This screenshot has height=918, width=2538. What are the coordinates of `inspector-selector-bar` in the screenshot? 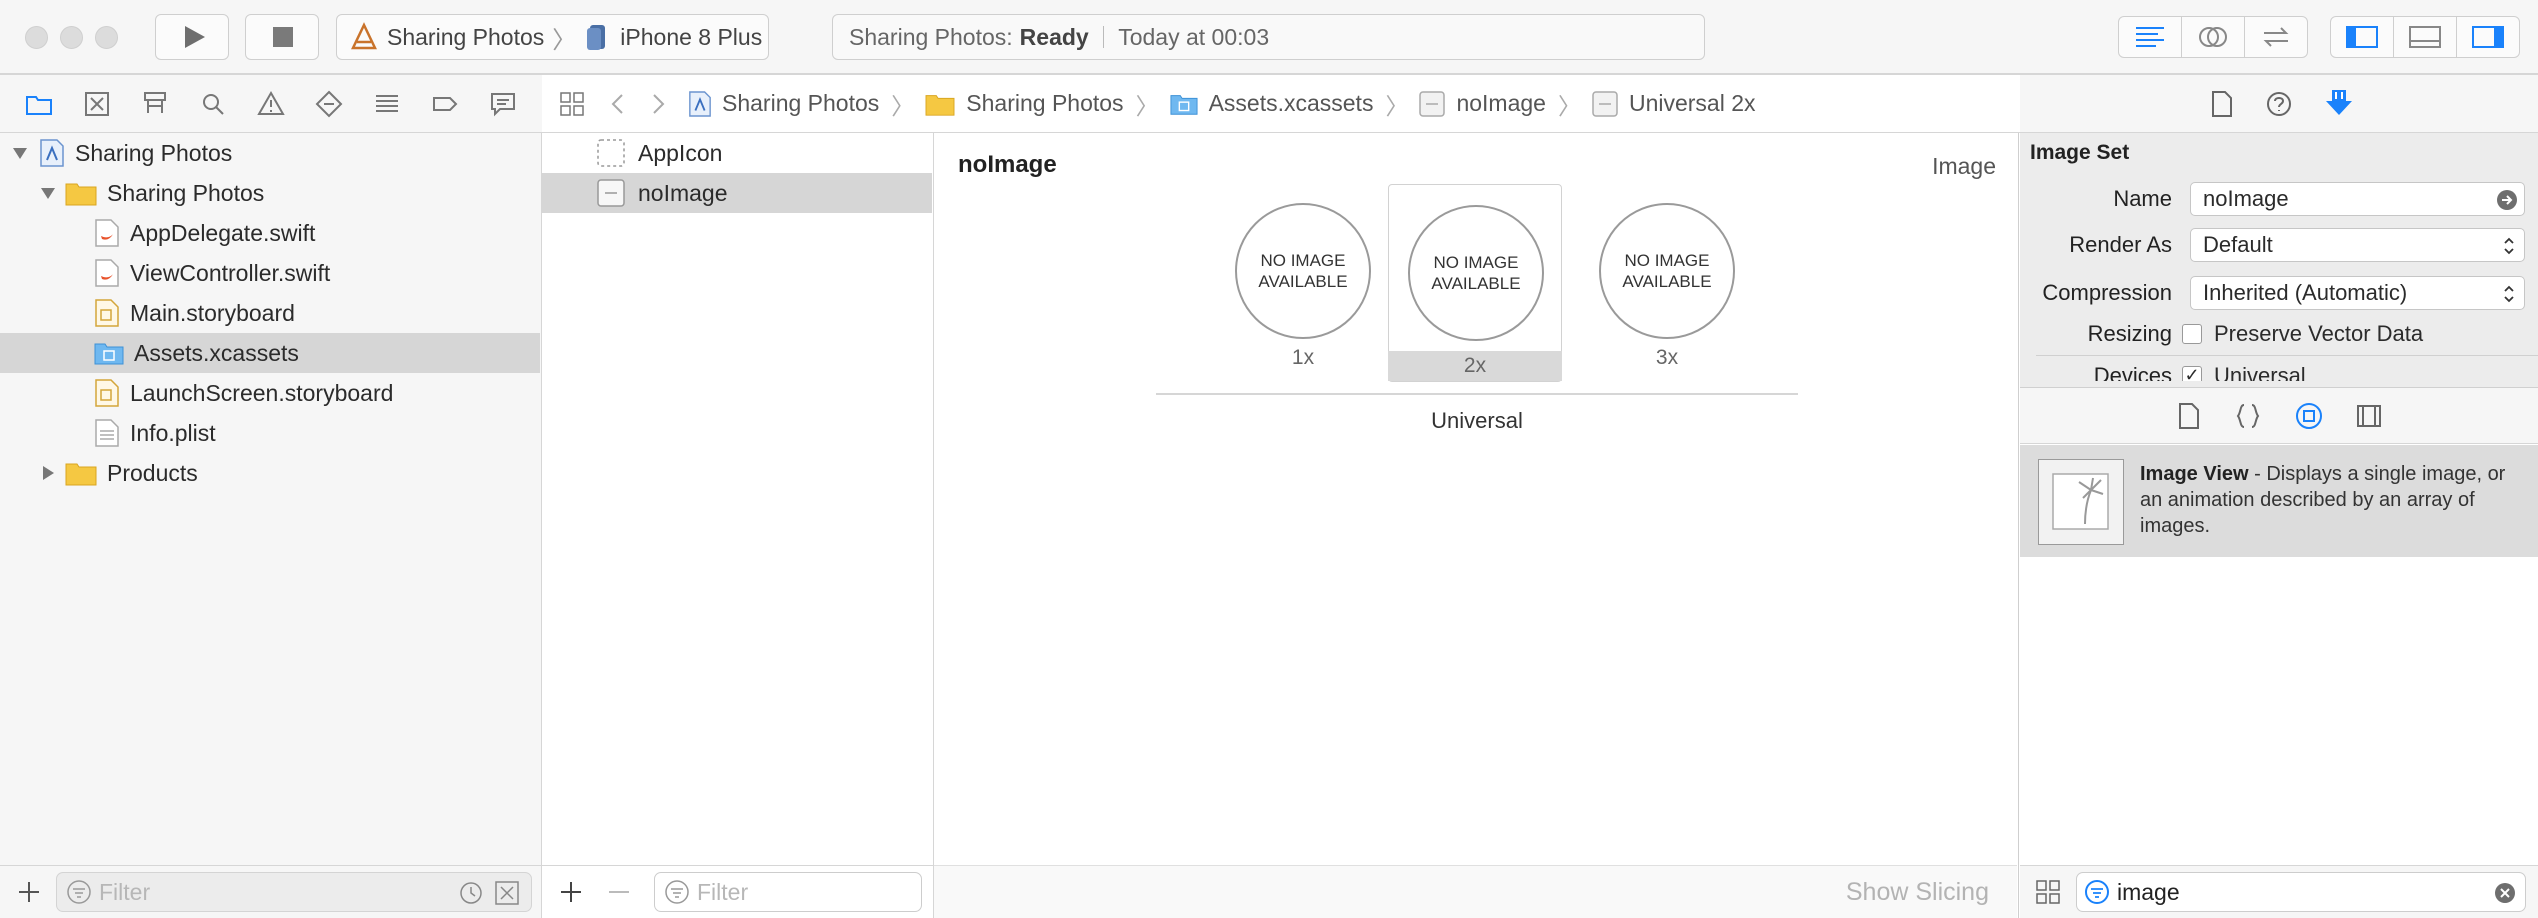 It's located at (2279, 104).